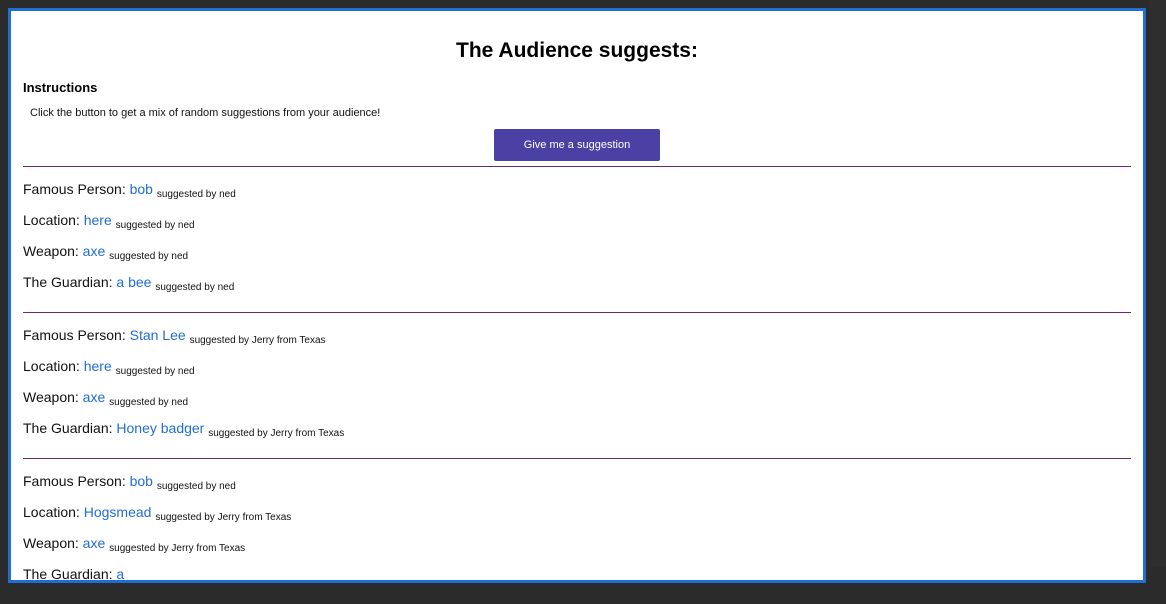 The width and height of the screenshot is (1166, 604). What do you see at coordinates (577, 290) in the screenshot?
I see `suggestion-row: The Guardian: a bee suggested by ned` at bounding box center [577, 290].